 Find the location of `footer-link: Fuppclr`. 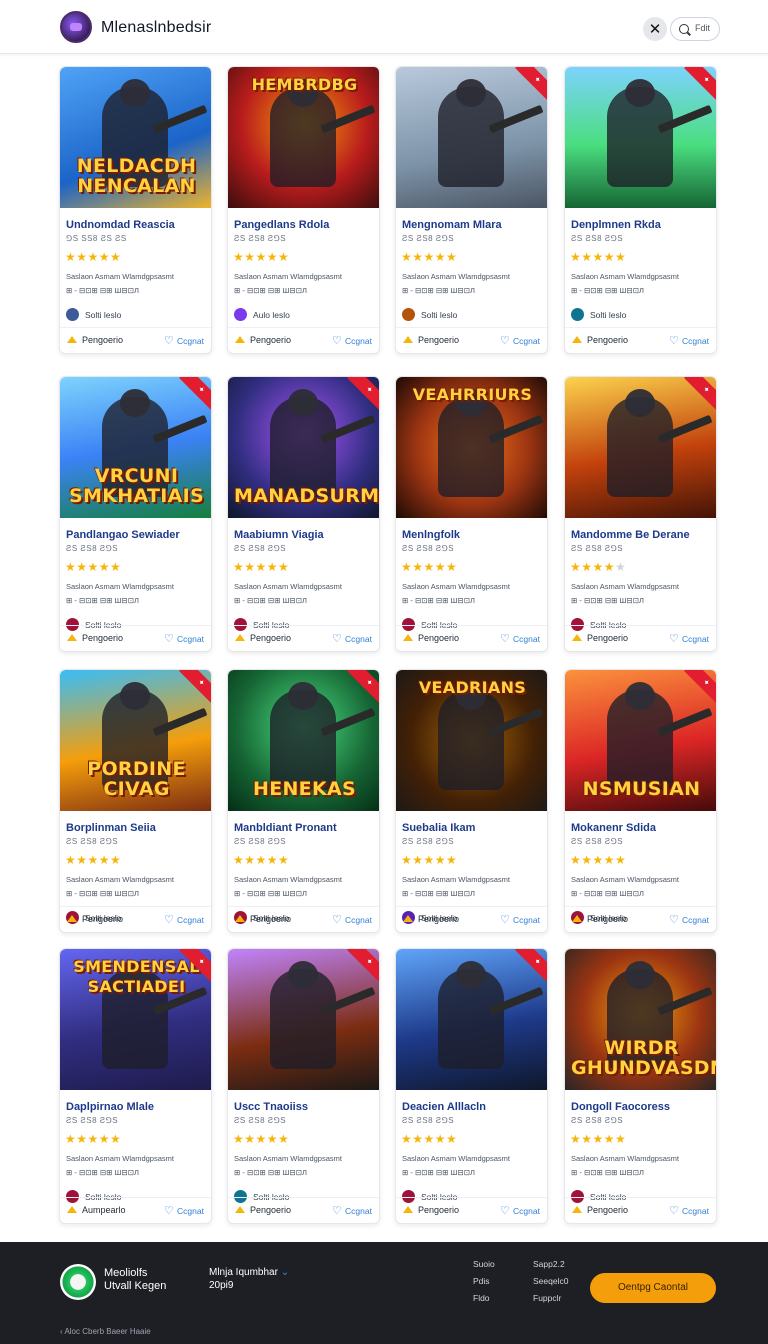

footer-link: Fuppclr is located at coordinates (547, 1298).